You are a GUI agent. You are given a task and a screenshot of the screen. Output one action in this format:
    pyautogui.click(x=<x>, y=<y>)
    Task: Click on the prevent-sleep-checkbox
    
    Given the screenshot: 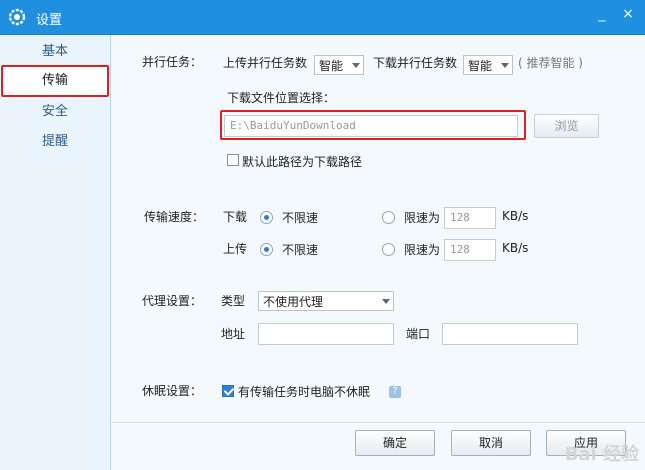 What is the action you would take?
    pyautogui.click(x=228, y=391)
    